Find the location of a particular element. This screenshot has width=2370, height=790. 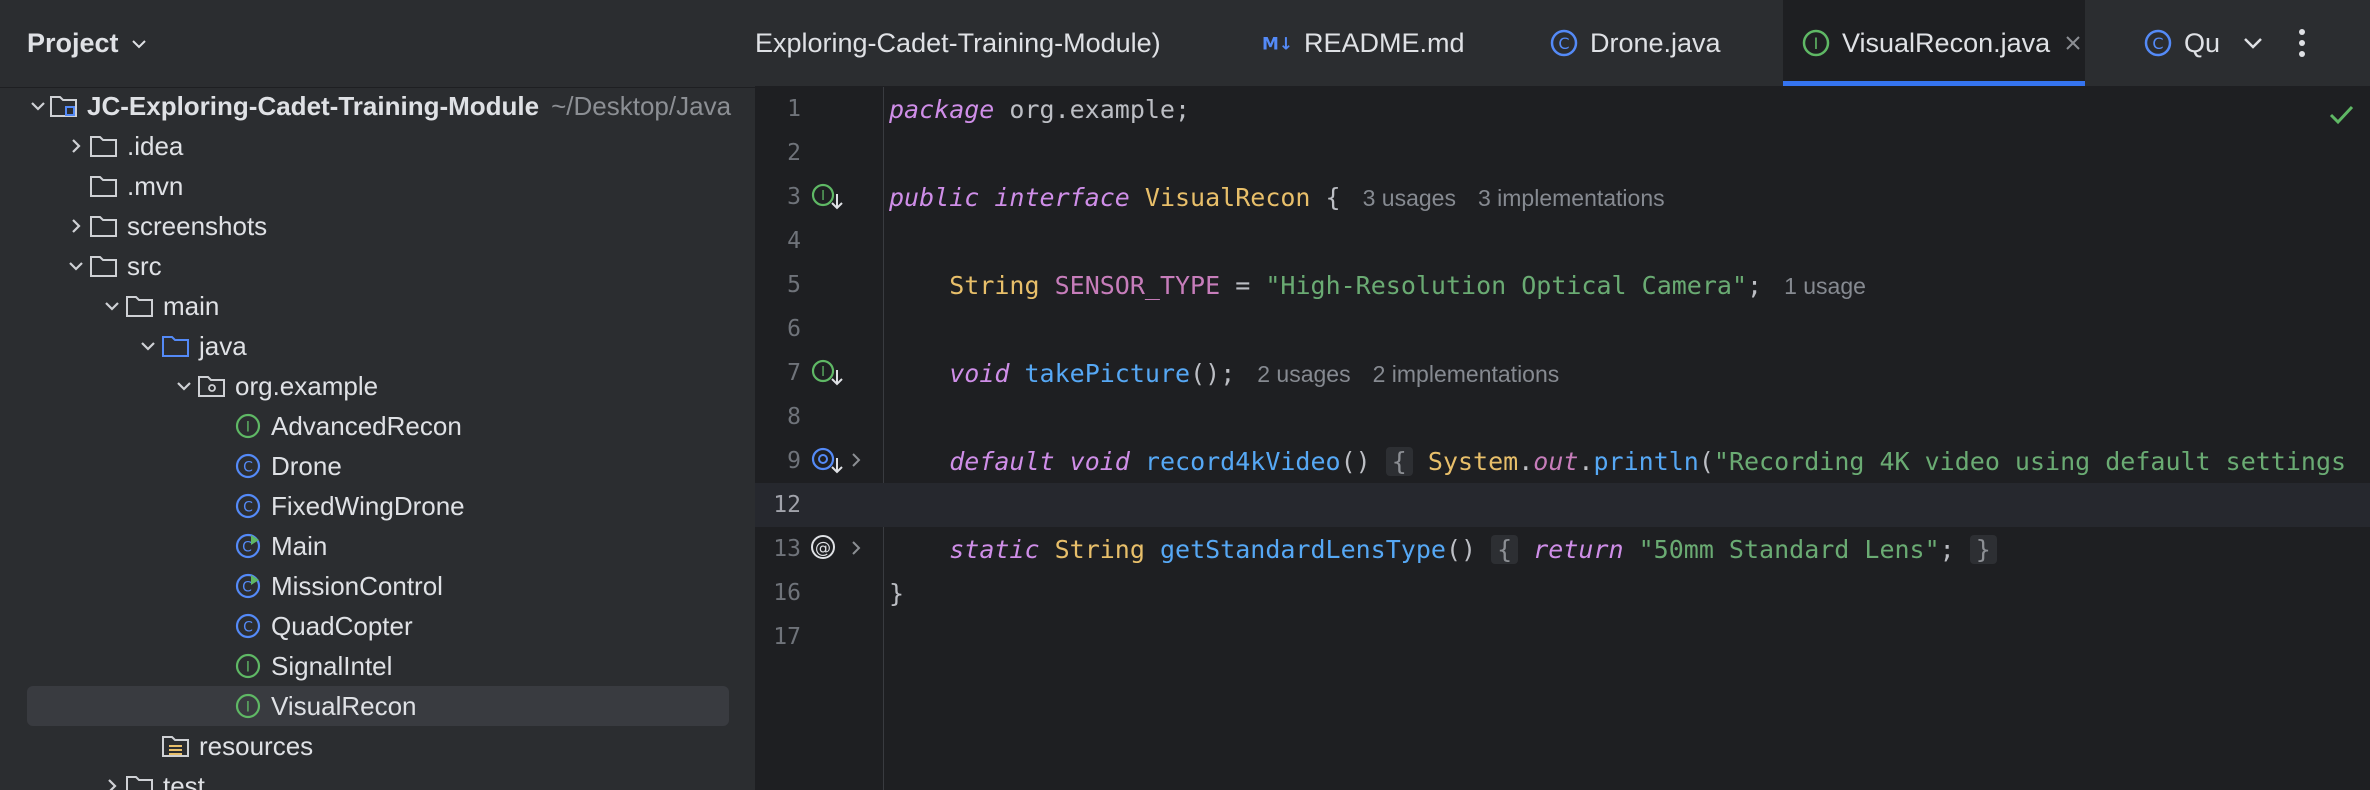

implementations-hint: 2 implementations is located at coordinates (1466, 374).